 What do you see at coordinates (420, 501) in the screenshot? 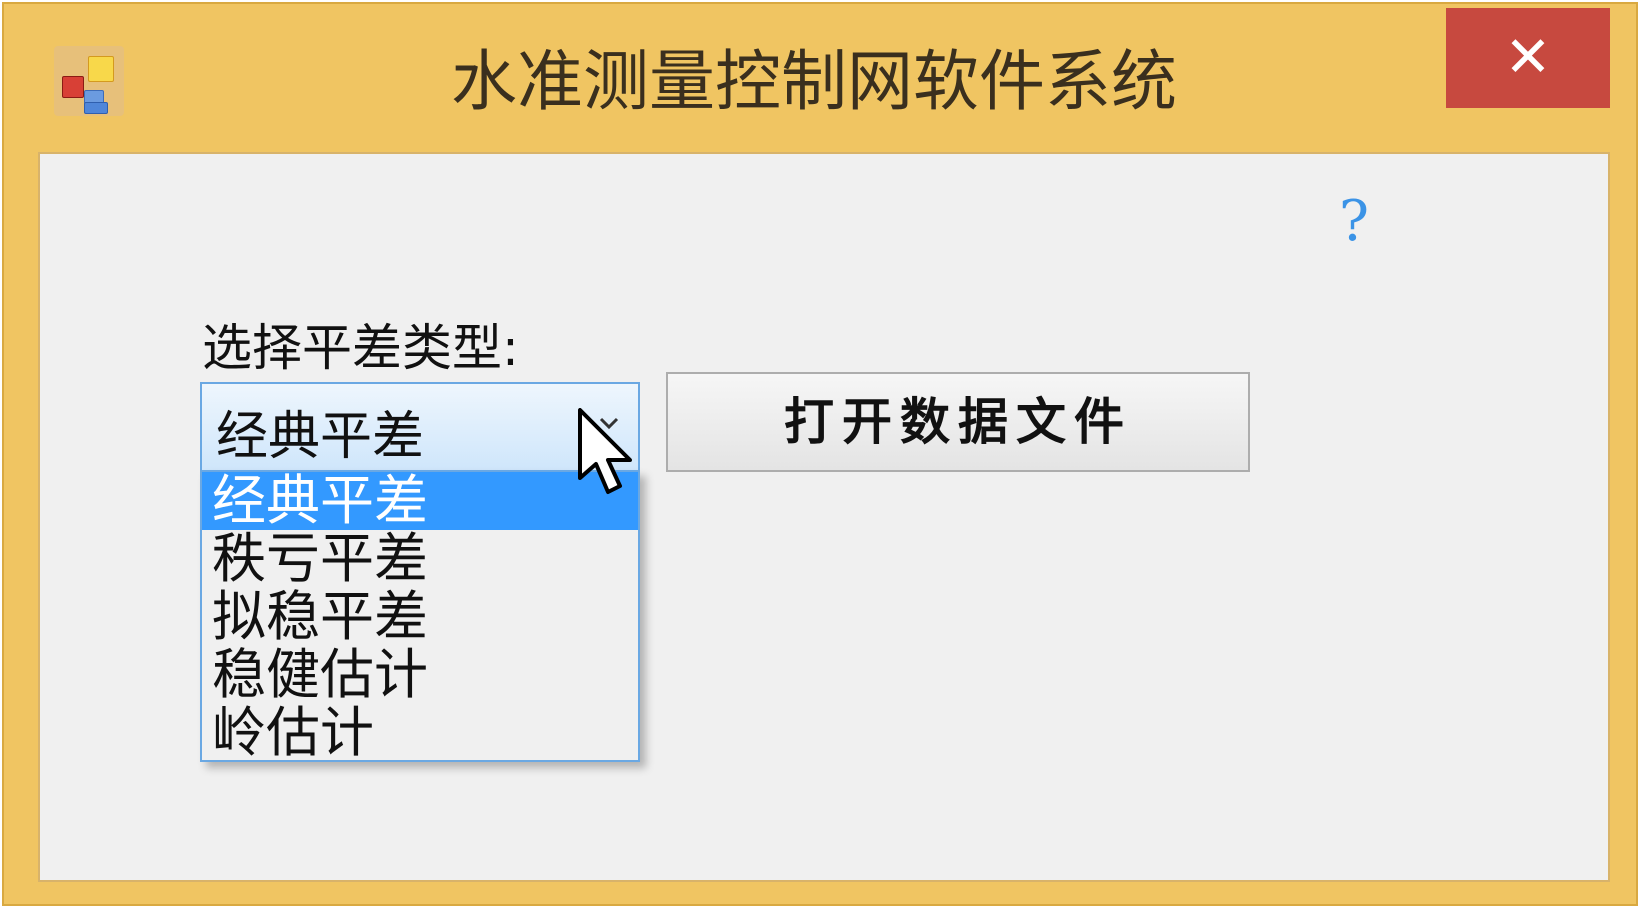
I see `dropdown-option-classic: 经典平差` at bounding box center [420, 501].